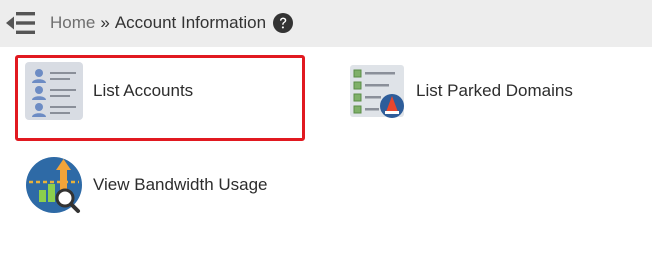 The height and width of the screenshot is (256, 652). Describe the element at coordinates (190, 22) in the screenshot. I see `page-title: Account Information` at that location.